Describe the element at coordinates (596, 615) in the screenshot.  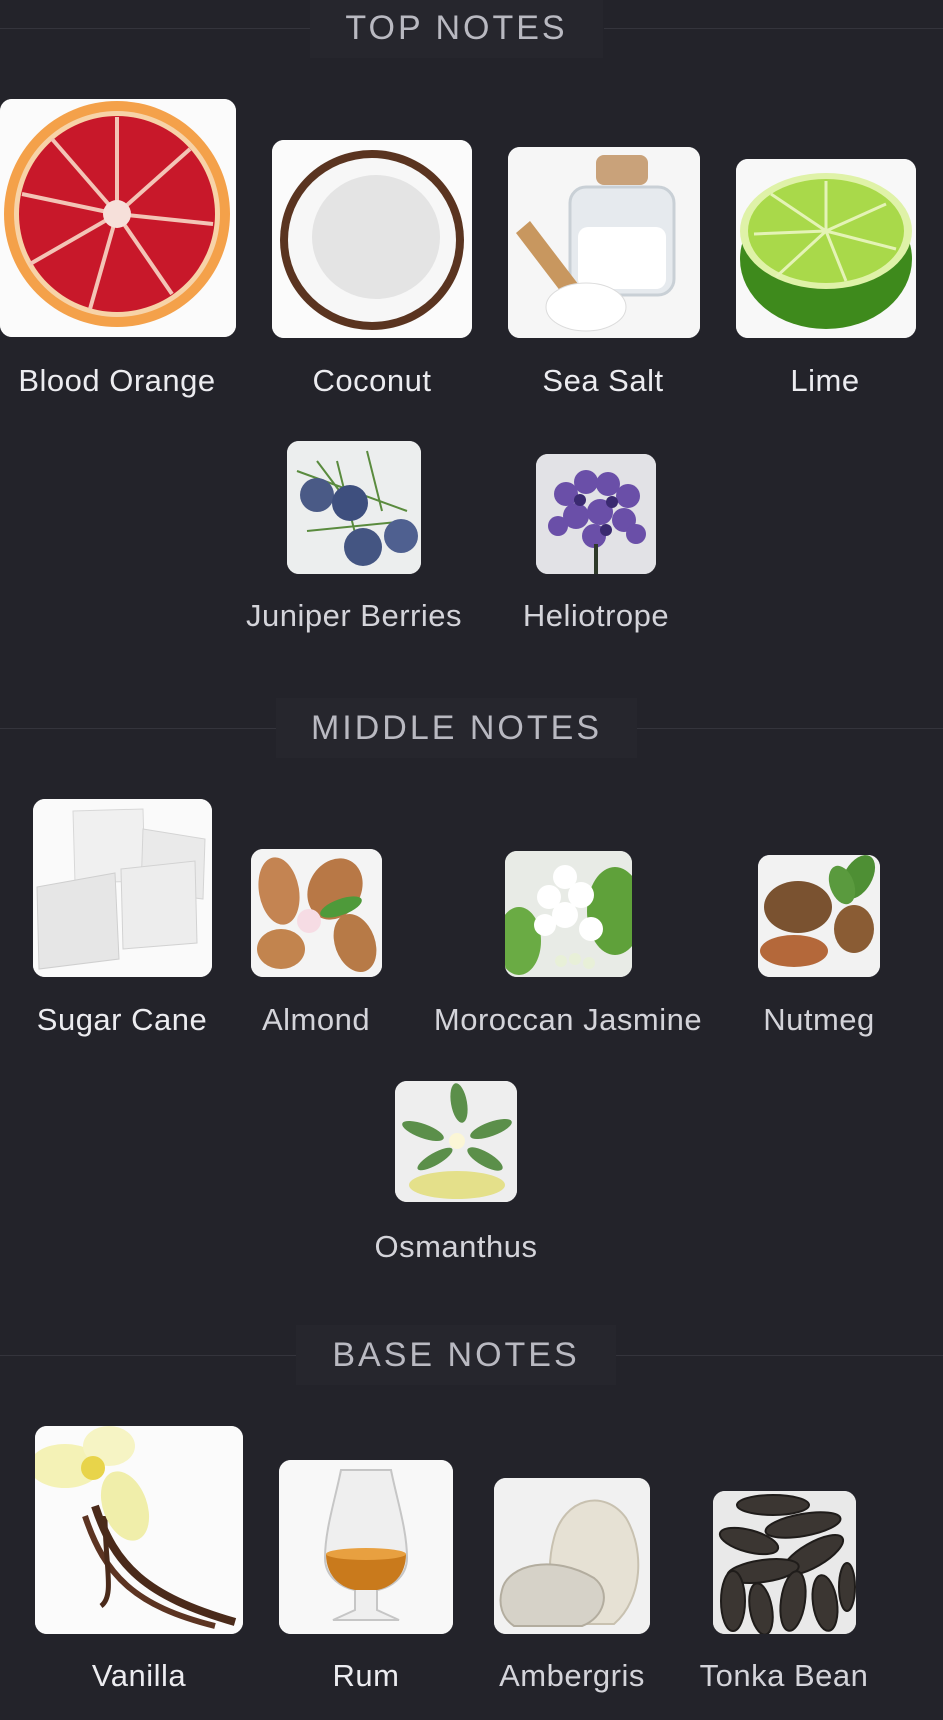
I see `note-label-heliotrope: Heliotrope` at that location.